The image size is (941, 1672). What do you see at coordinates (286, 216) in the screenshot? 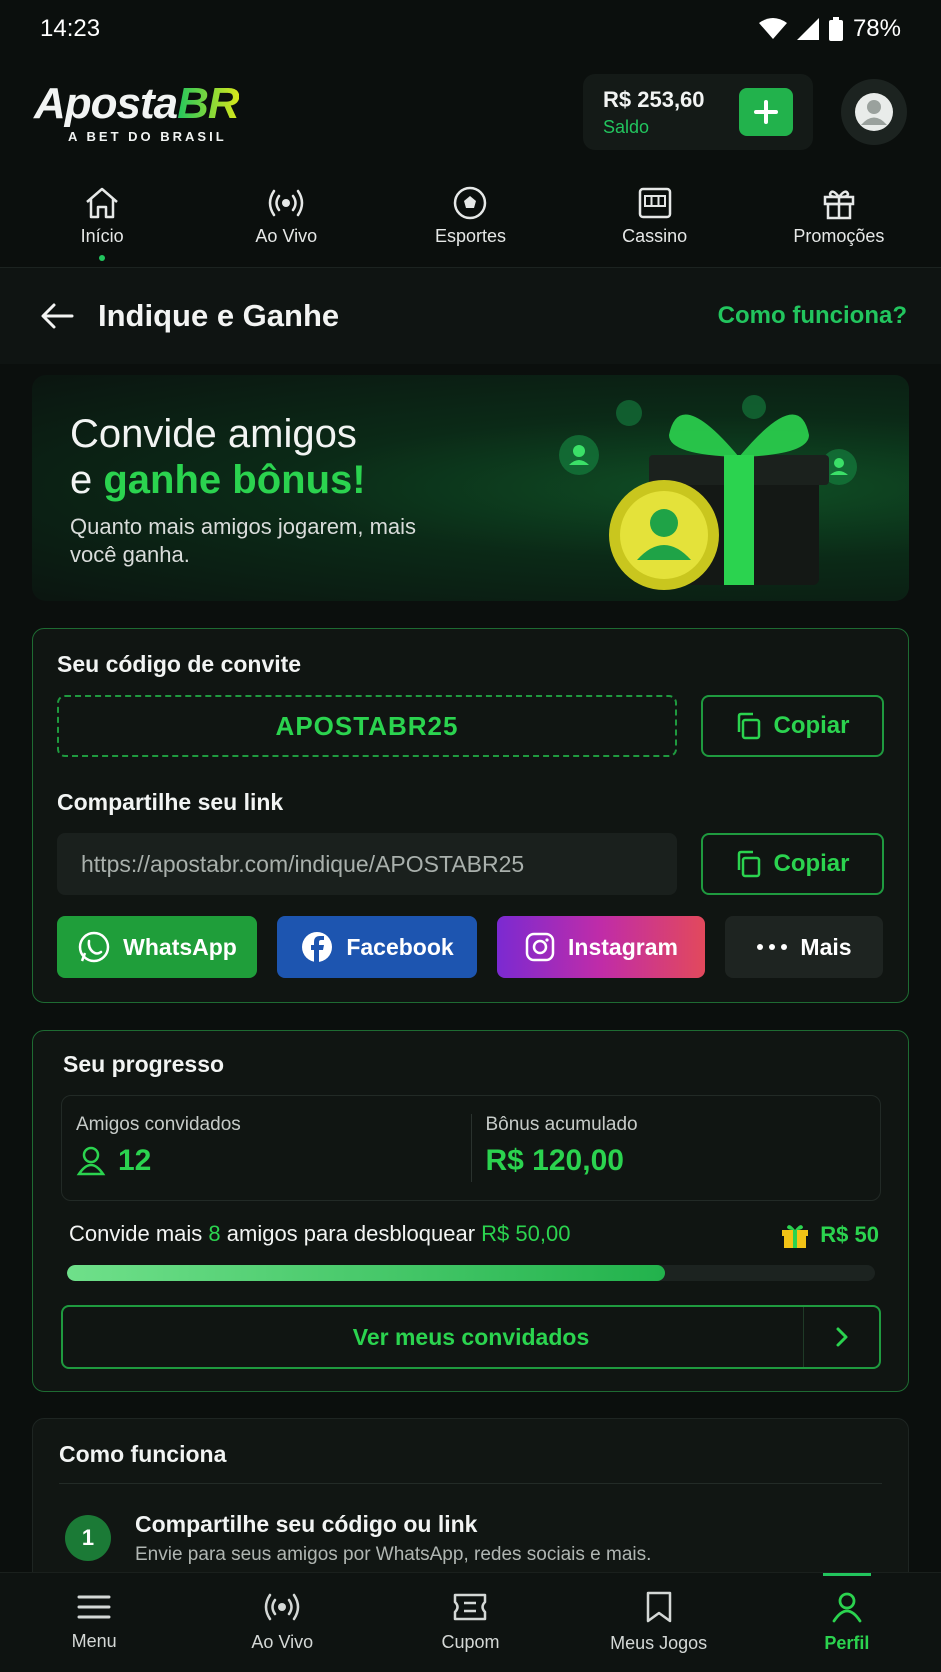
I see `nav-ao-vivo: Ao Vivo` at bounding box center [286, 216].